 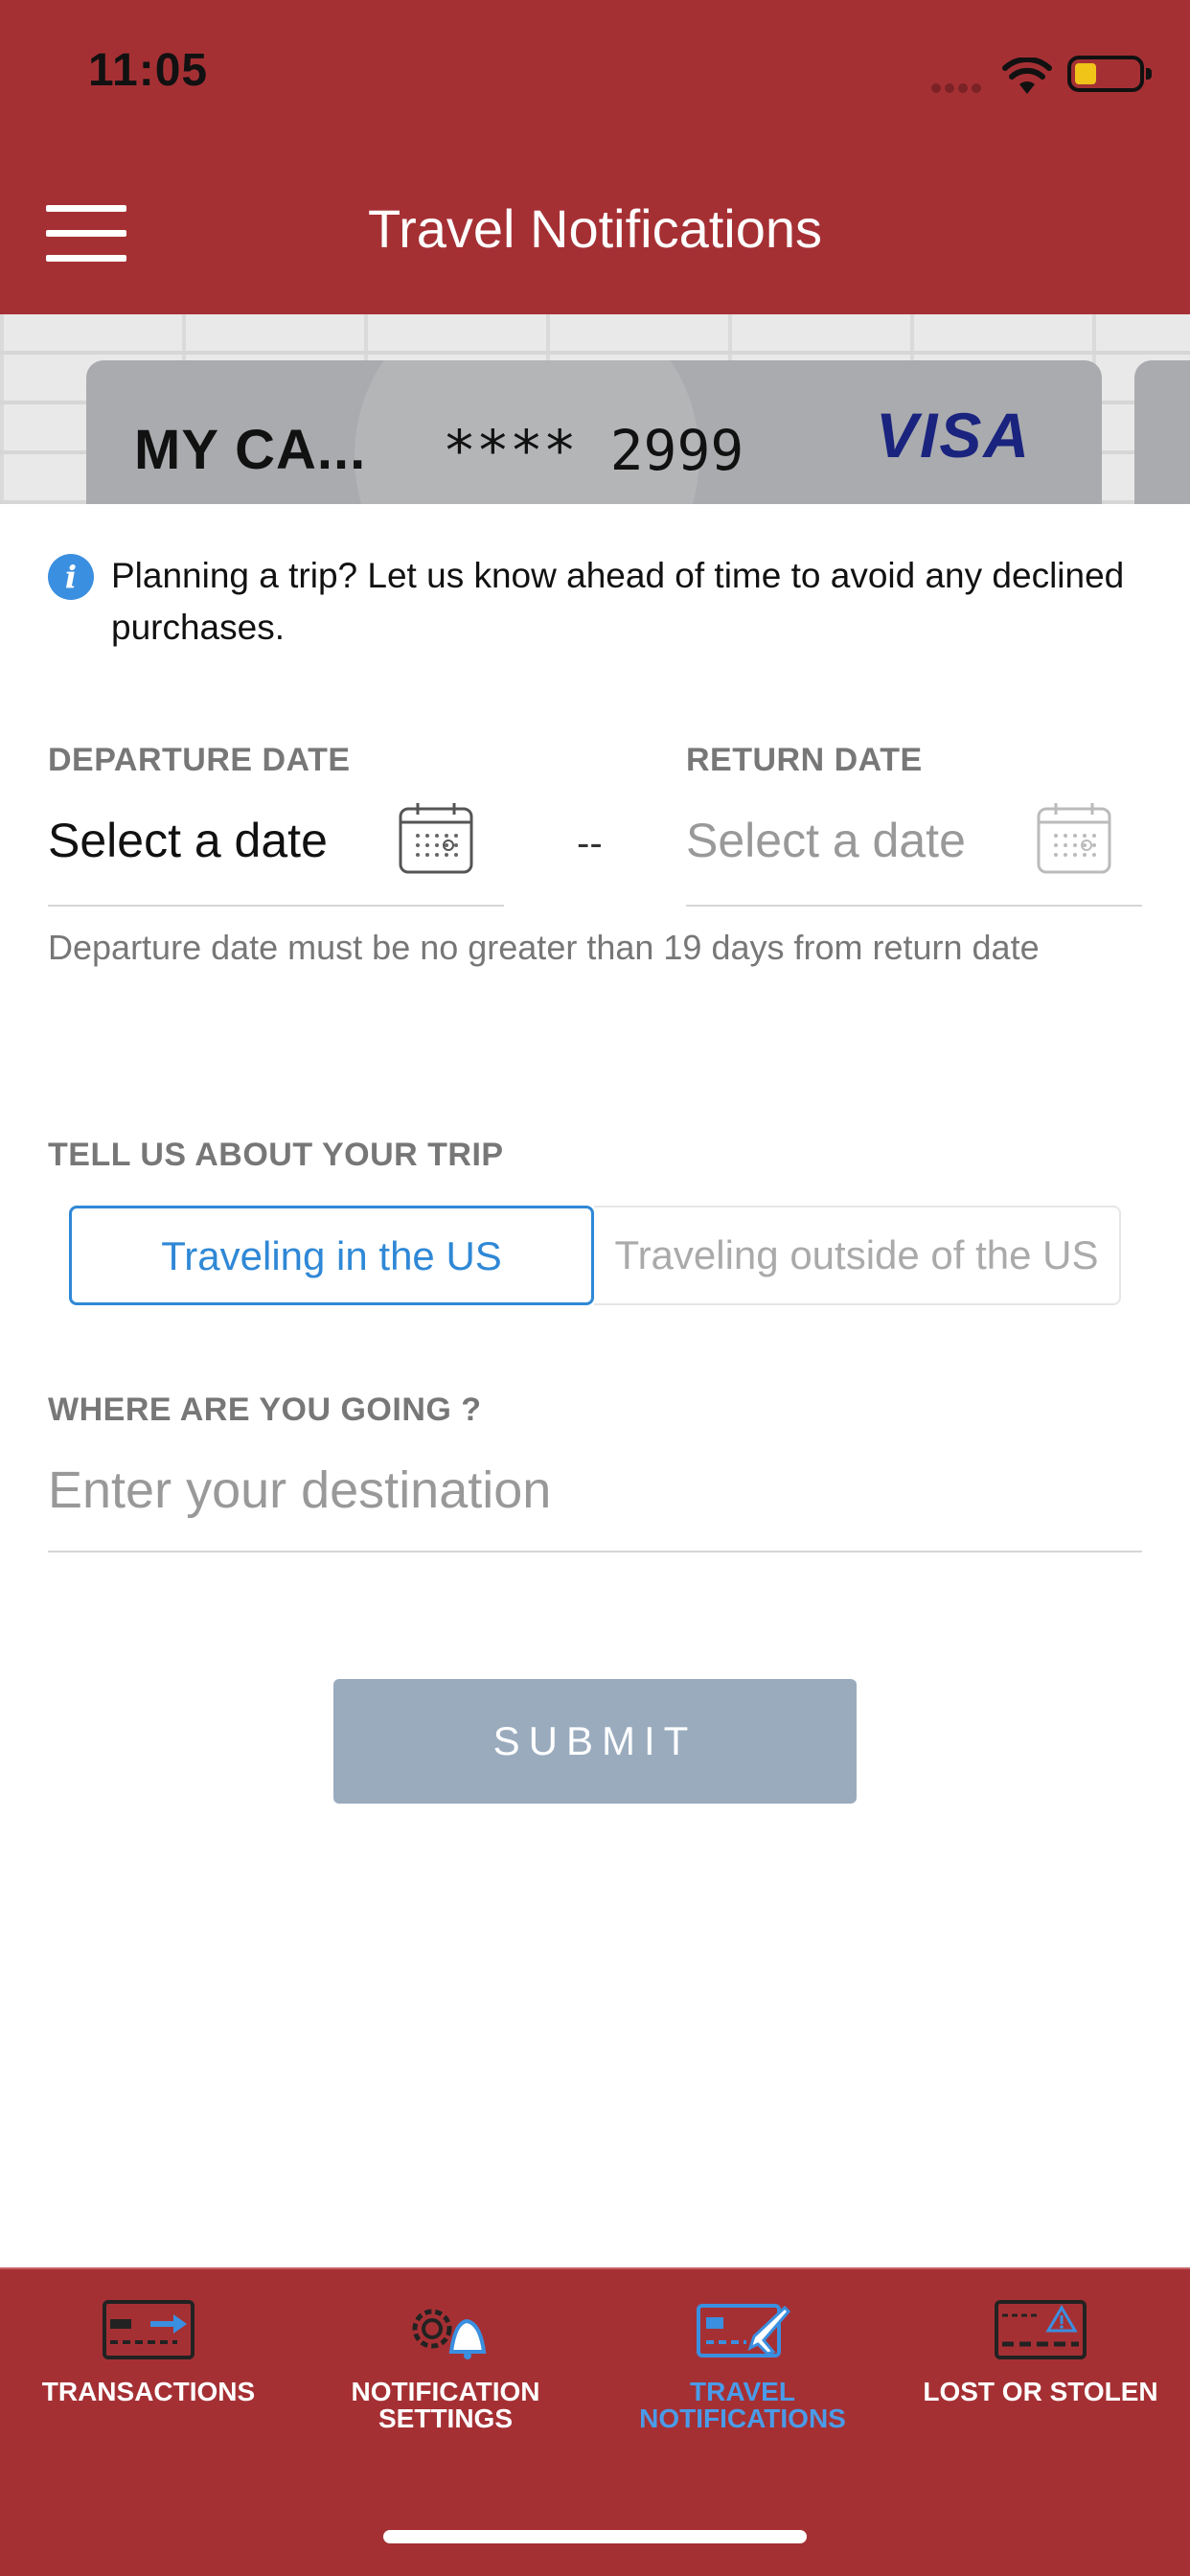 What do you see at coordinates (858, 1255) in the screenshot?
I see `option-traveling-outside-us: Traveling outside of the US` at bounding box center [858, 1255].